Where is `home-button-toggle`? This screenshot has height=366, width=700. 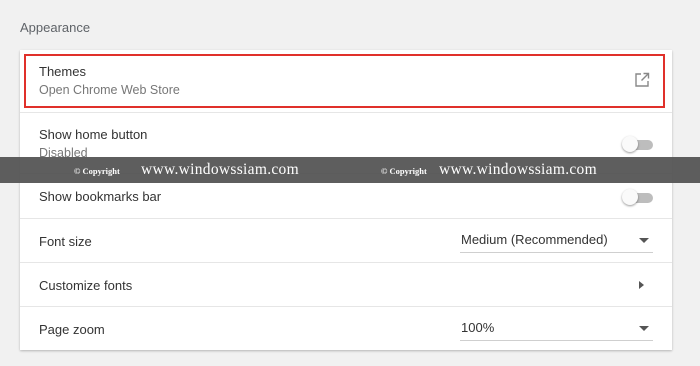
home-button-toggle is located at coordinates (638, 144).